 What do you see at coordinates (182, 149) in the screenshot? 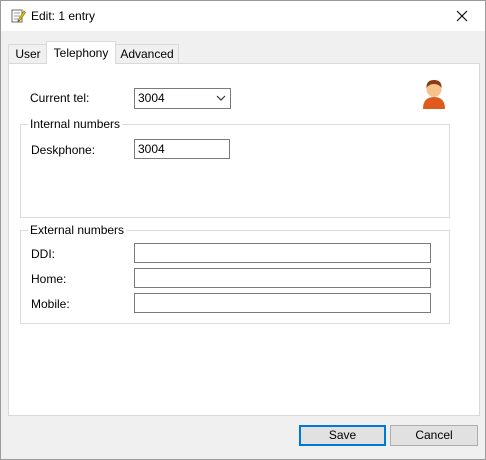
I see `deskphone-field: 3004` at bounding box center [182, 149].